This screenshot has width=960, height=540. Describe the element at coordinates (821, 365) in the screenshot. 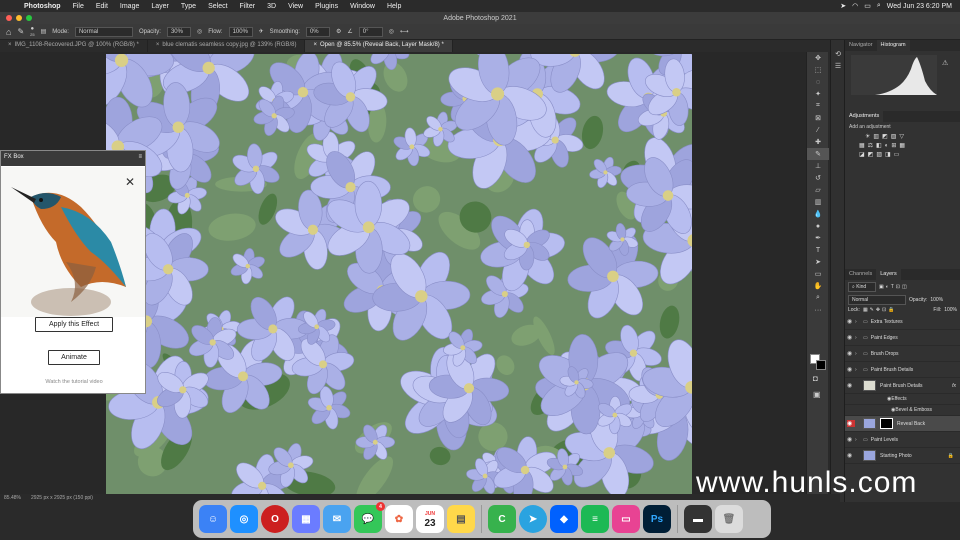

I see `background-color-swatch` at that location.